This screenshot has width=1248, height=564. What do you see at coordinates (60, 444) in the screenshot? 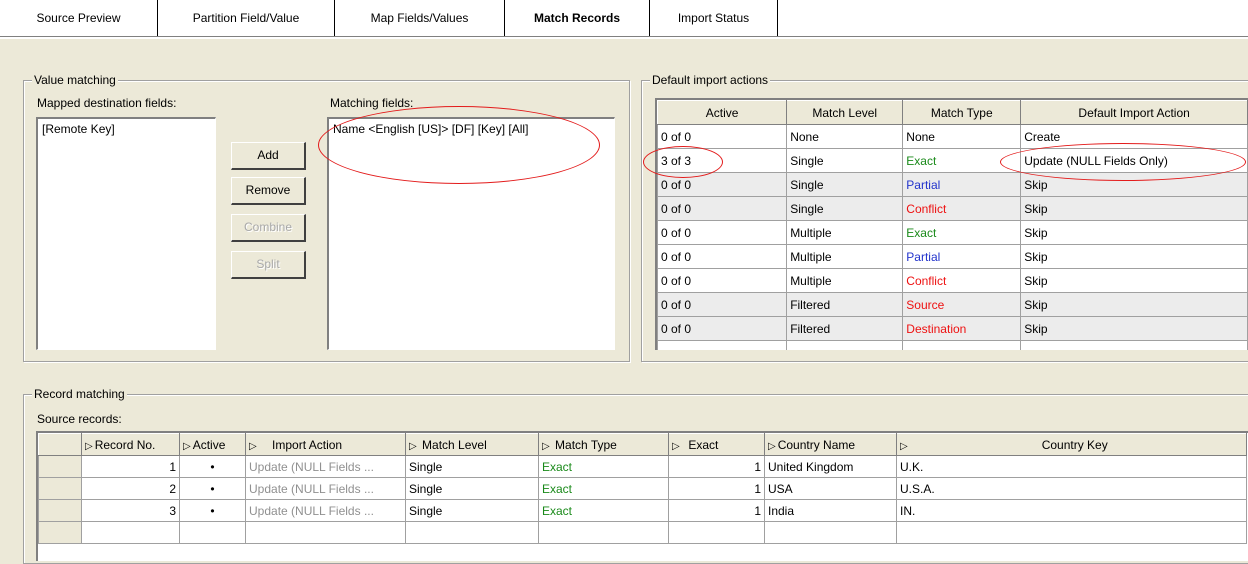
I see `row-selector-header` at bounding box center [60, 444].